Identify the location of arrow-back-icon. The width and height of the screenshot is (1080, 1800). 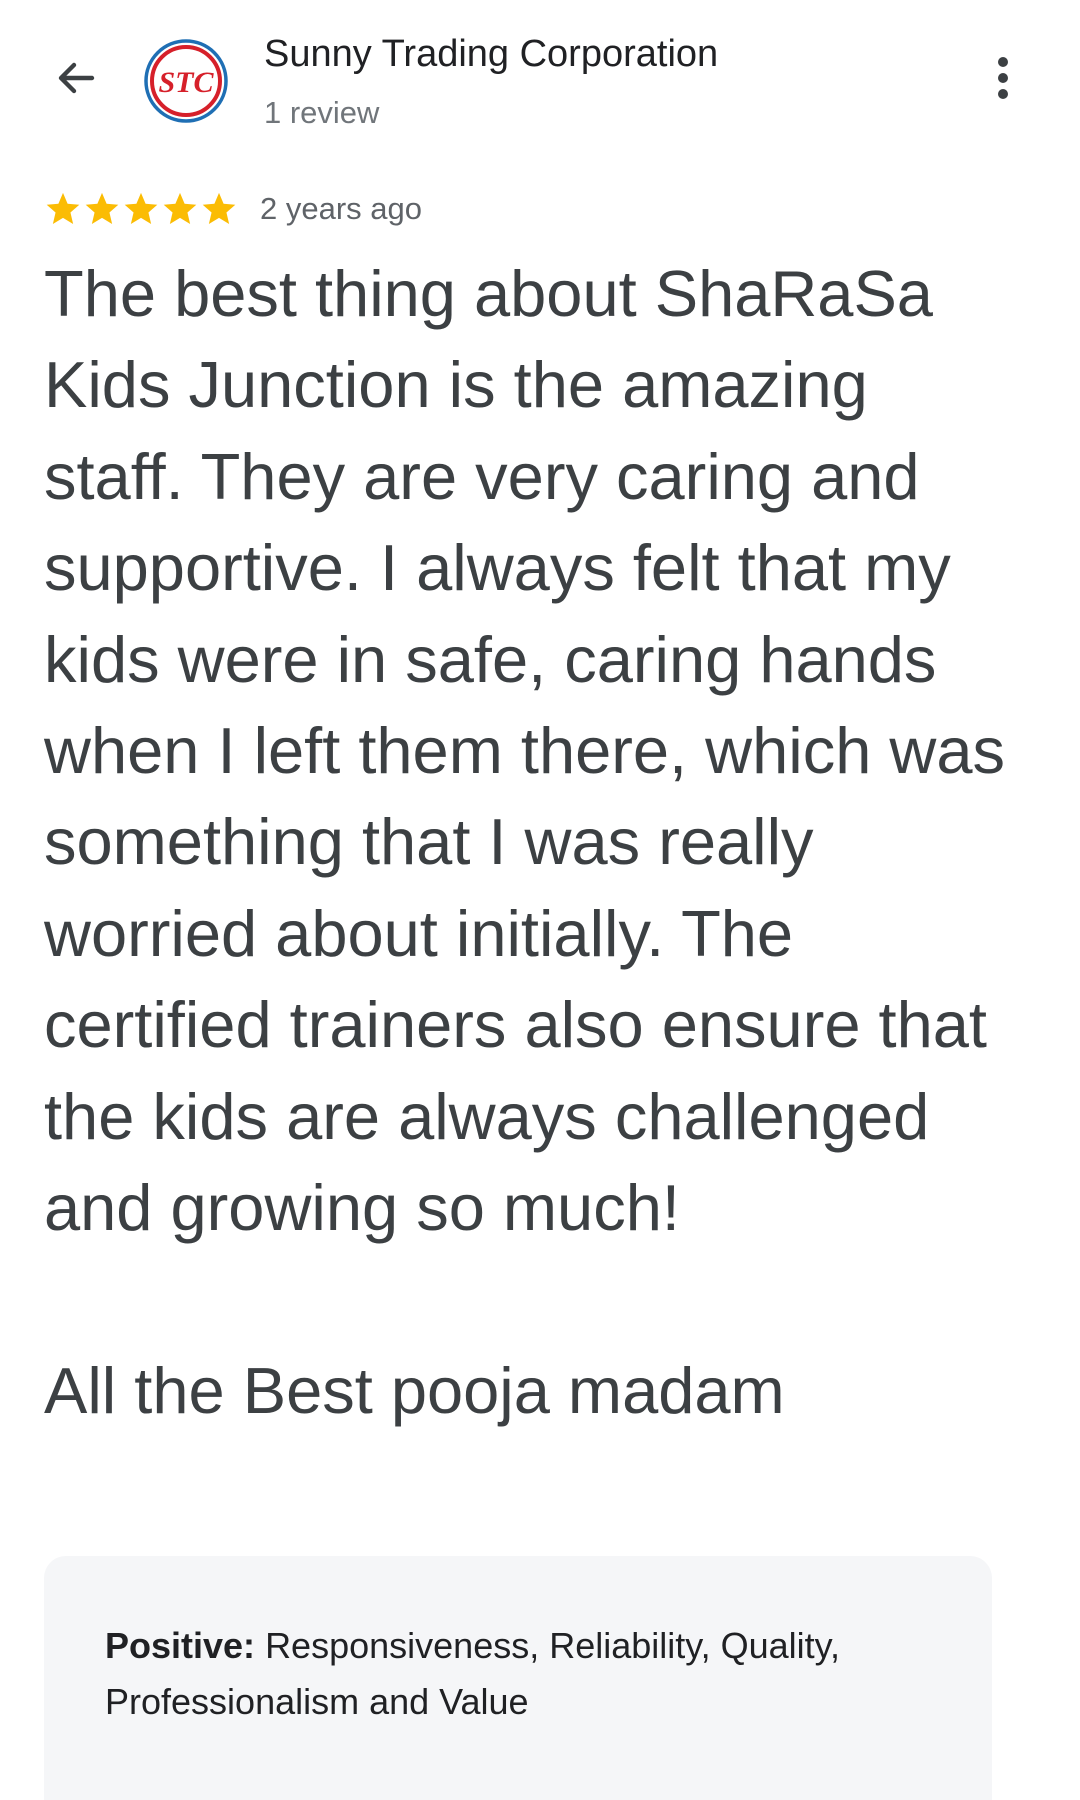
(76, 80).